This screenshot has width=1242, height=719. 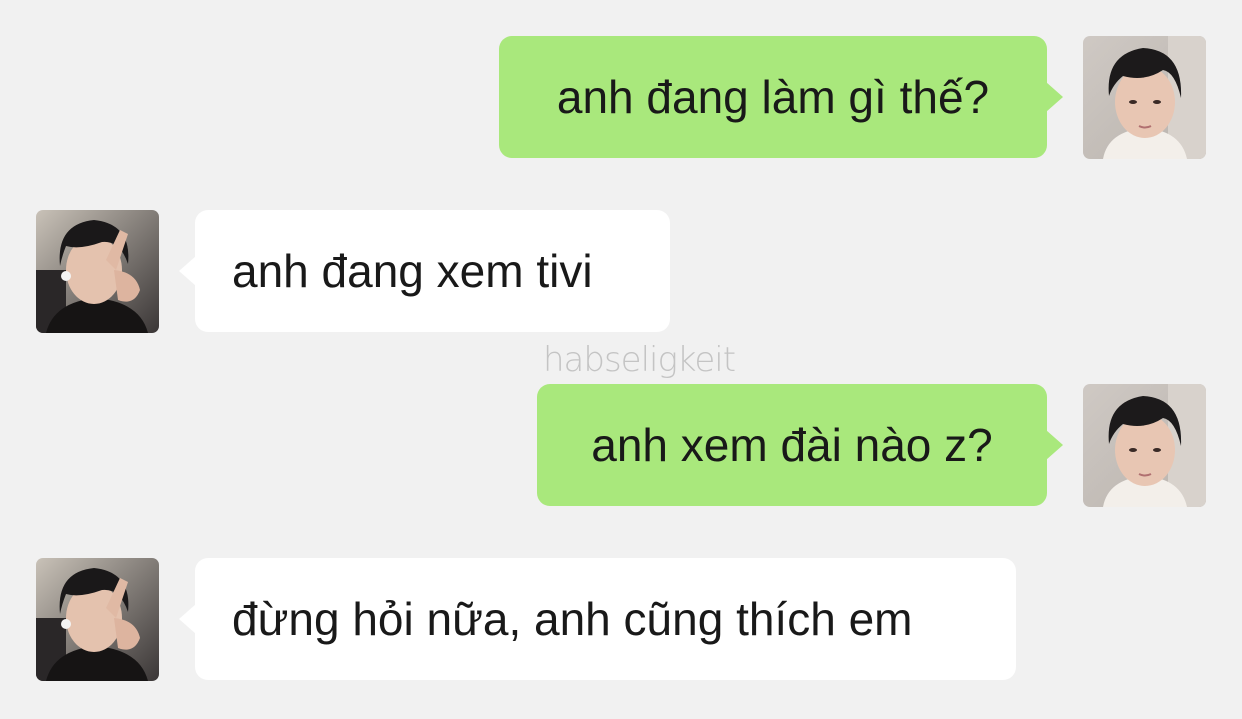 I want to click on message-text: đừng hỏi nữa, anh cũng thích em, so click(x=572, y=619).